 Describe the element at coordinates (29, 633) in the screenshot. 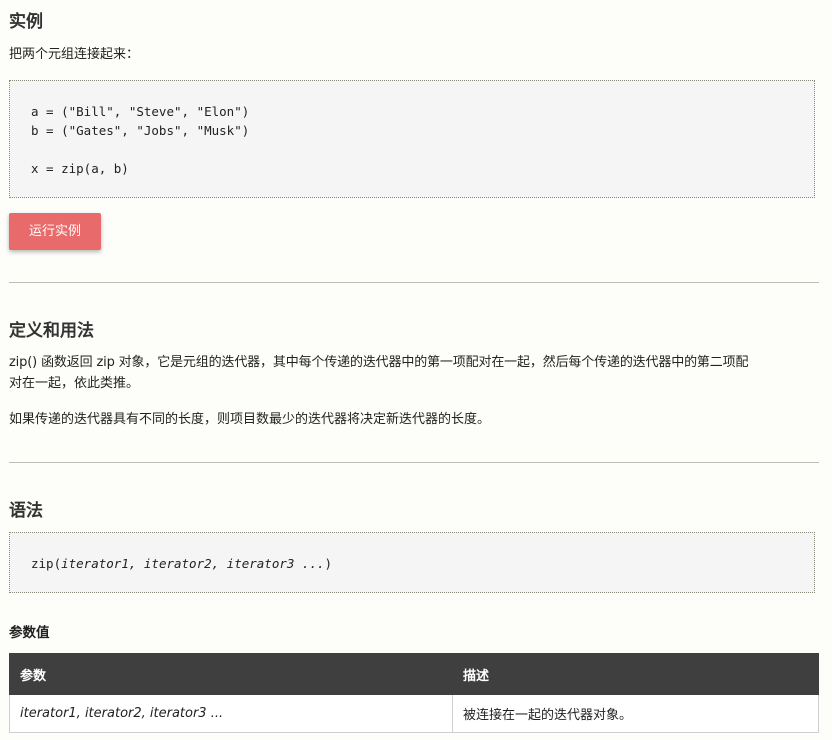

I see `parameters-heading: 参数值` at that location.